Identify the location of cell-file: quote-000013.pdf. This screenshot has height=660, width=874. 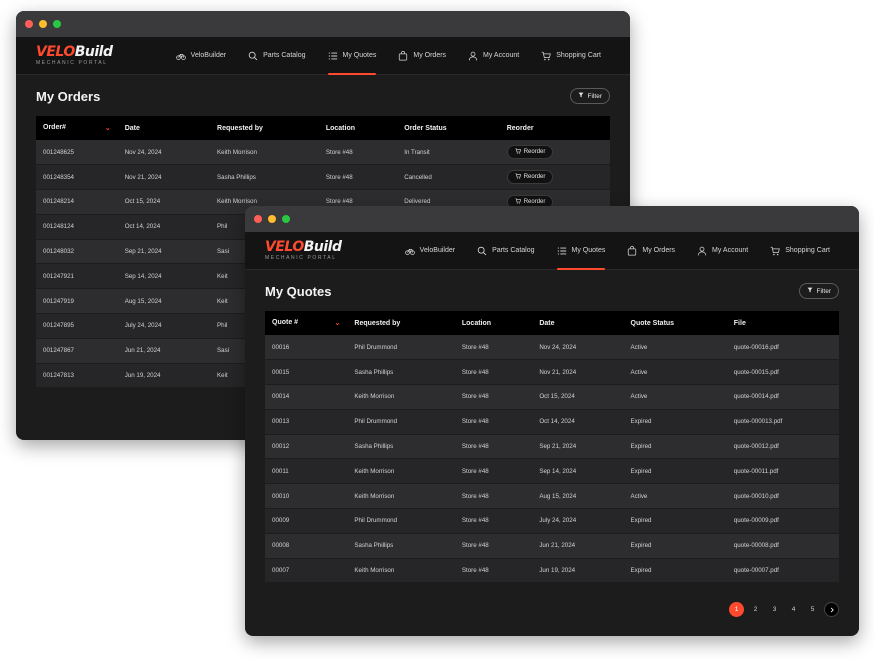
(782, 422).